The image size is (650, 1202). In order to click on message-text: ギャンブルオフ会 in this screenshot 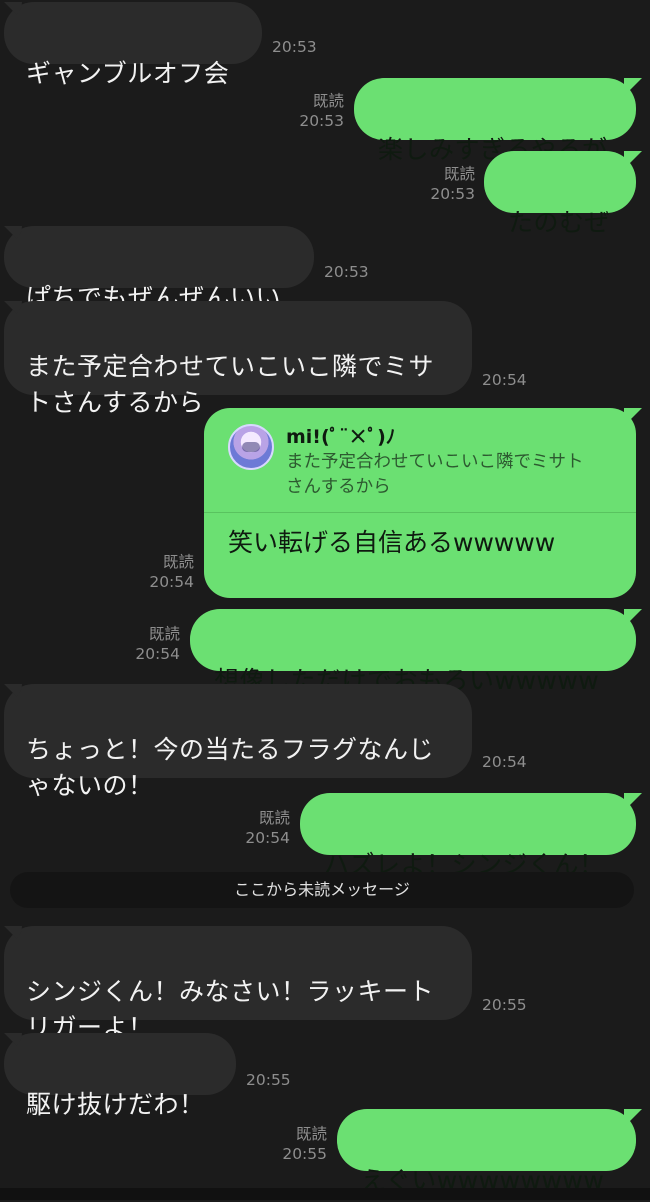, I will do `click(128, 73)`.